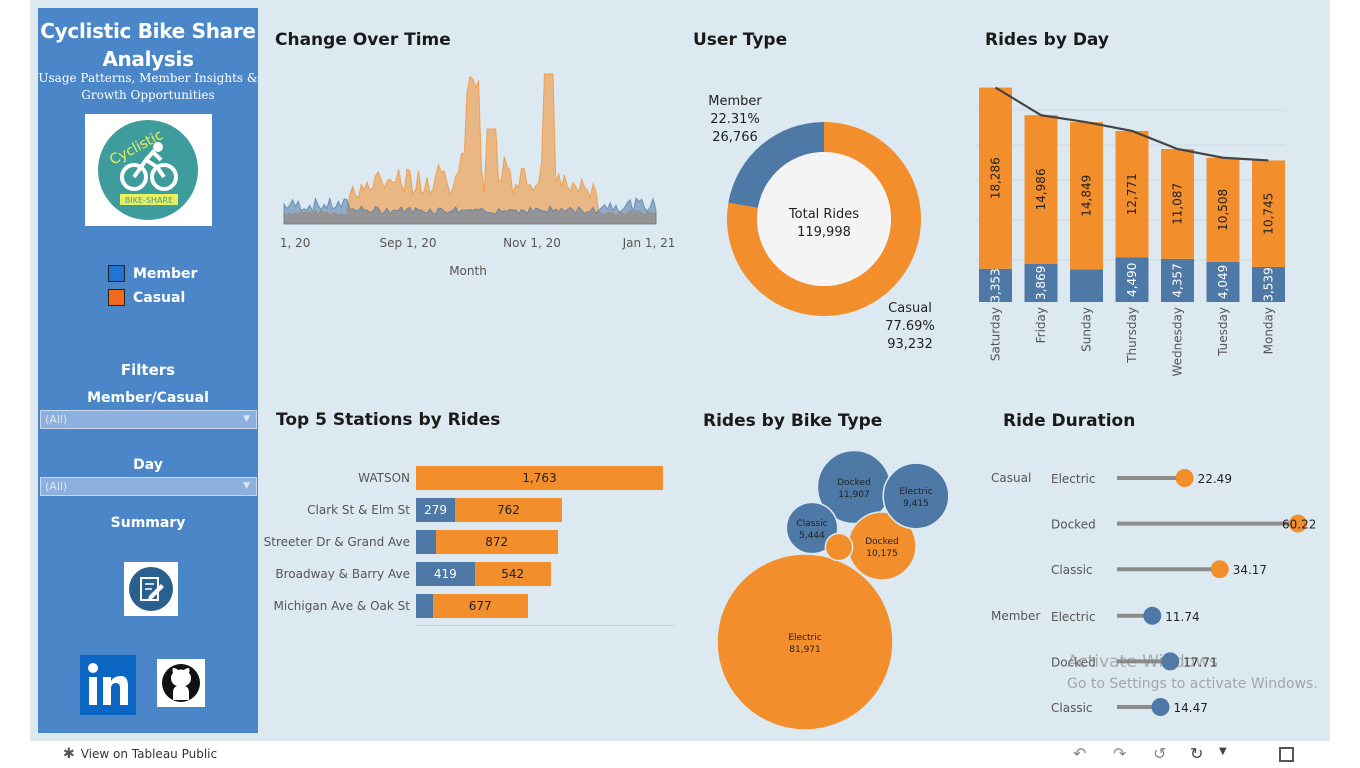 This screenshot has width=1360, height=768. Describe the element at coordinates (1192, 684) in the screenshot. I see `activate-windows-hint: Go to Settings to activate Windows.` at that location.